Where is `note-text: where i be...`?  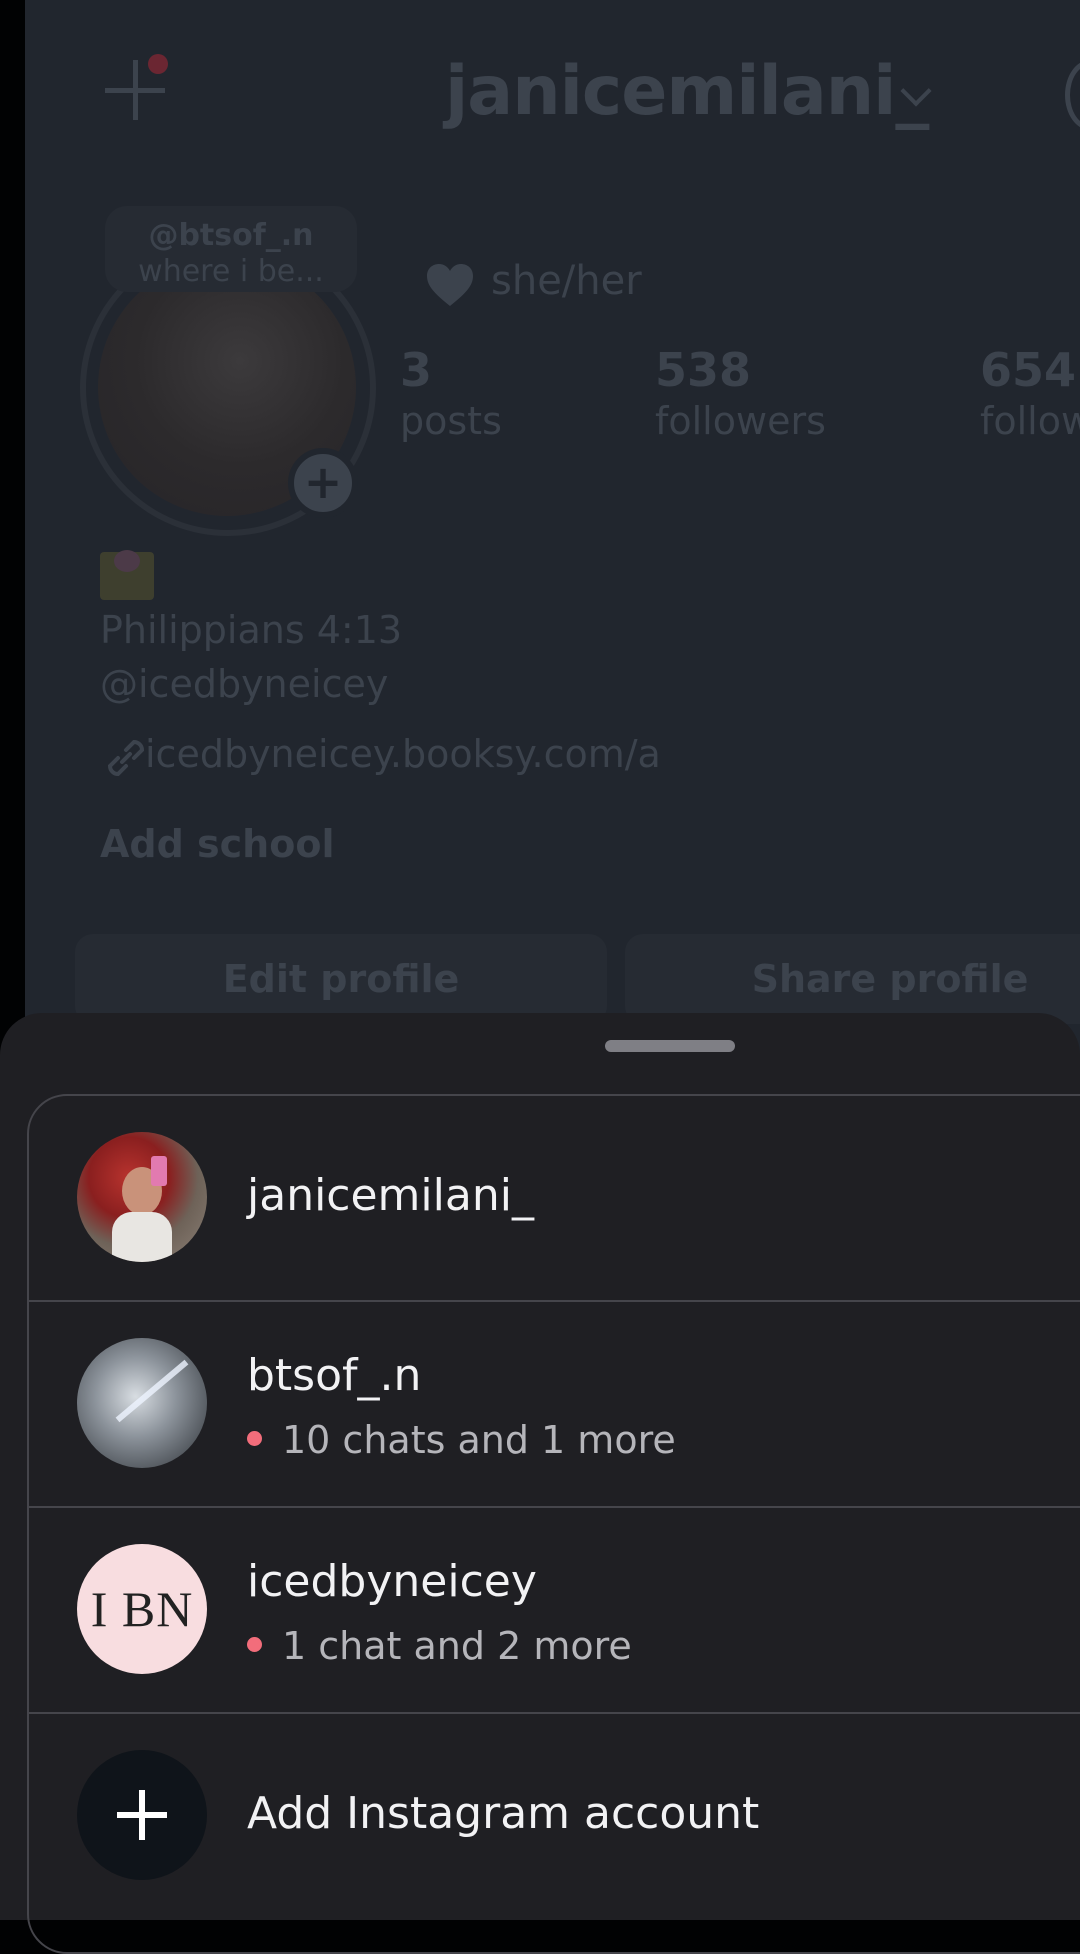
note-text: where i be... is located at coordinates (231, 271).